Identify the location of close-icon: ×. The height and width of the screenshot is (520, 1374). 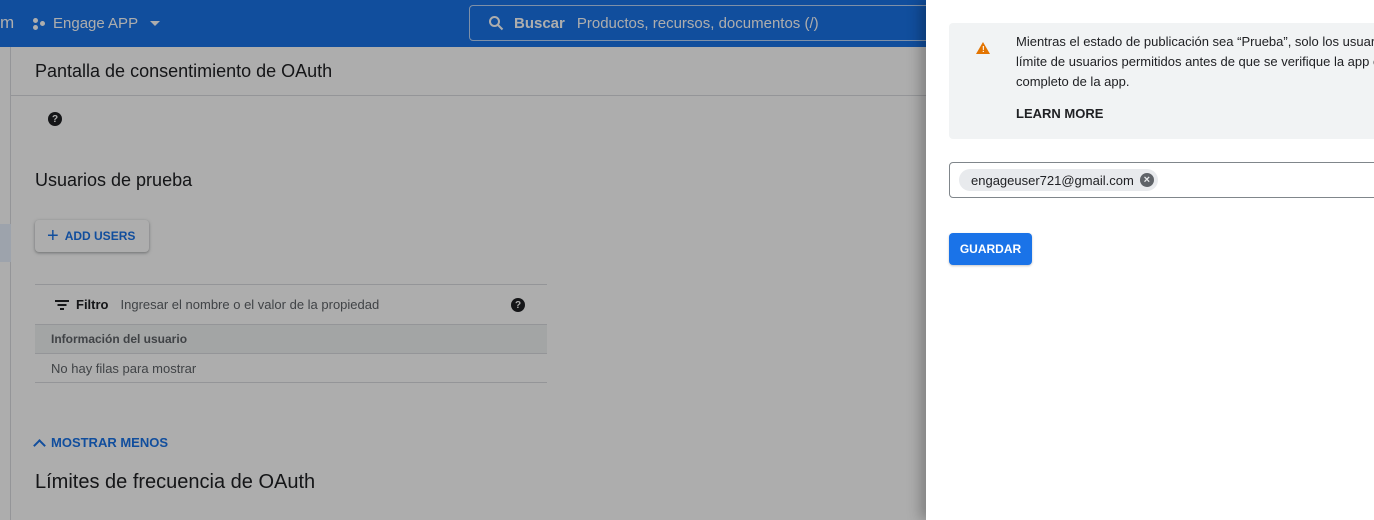
(1146, 180).